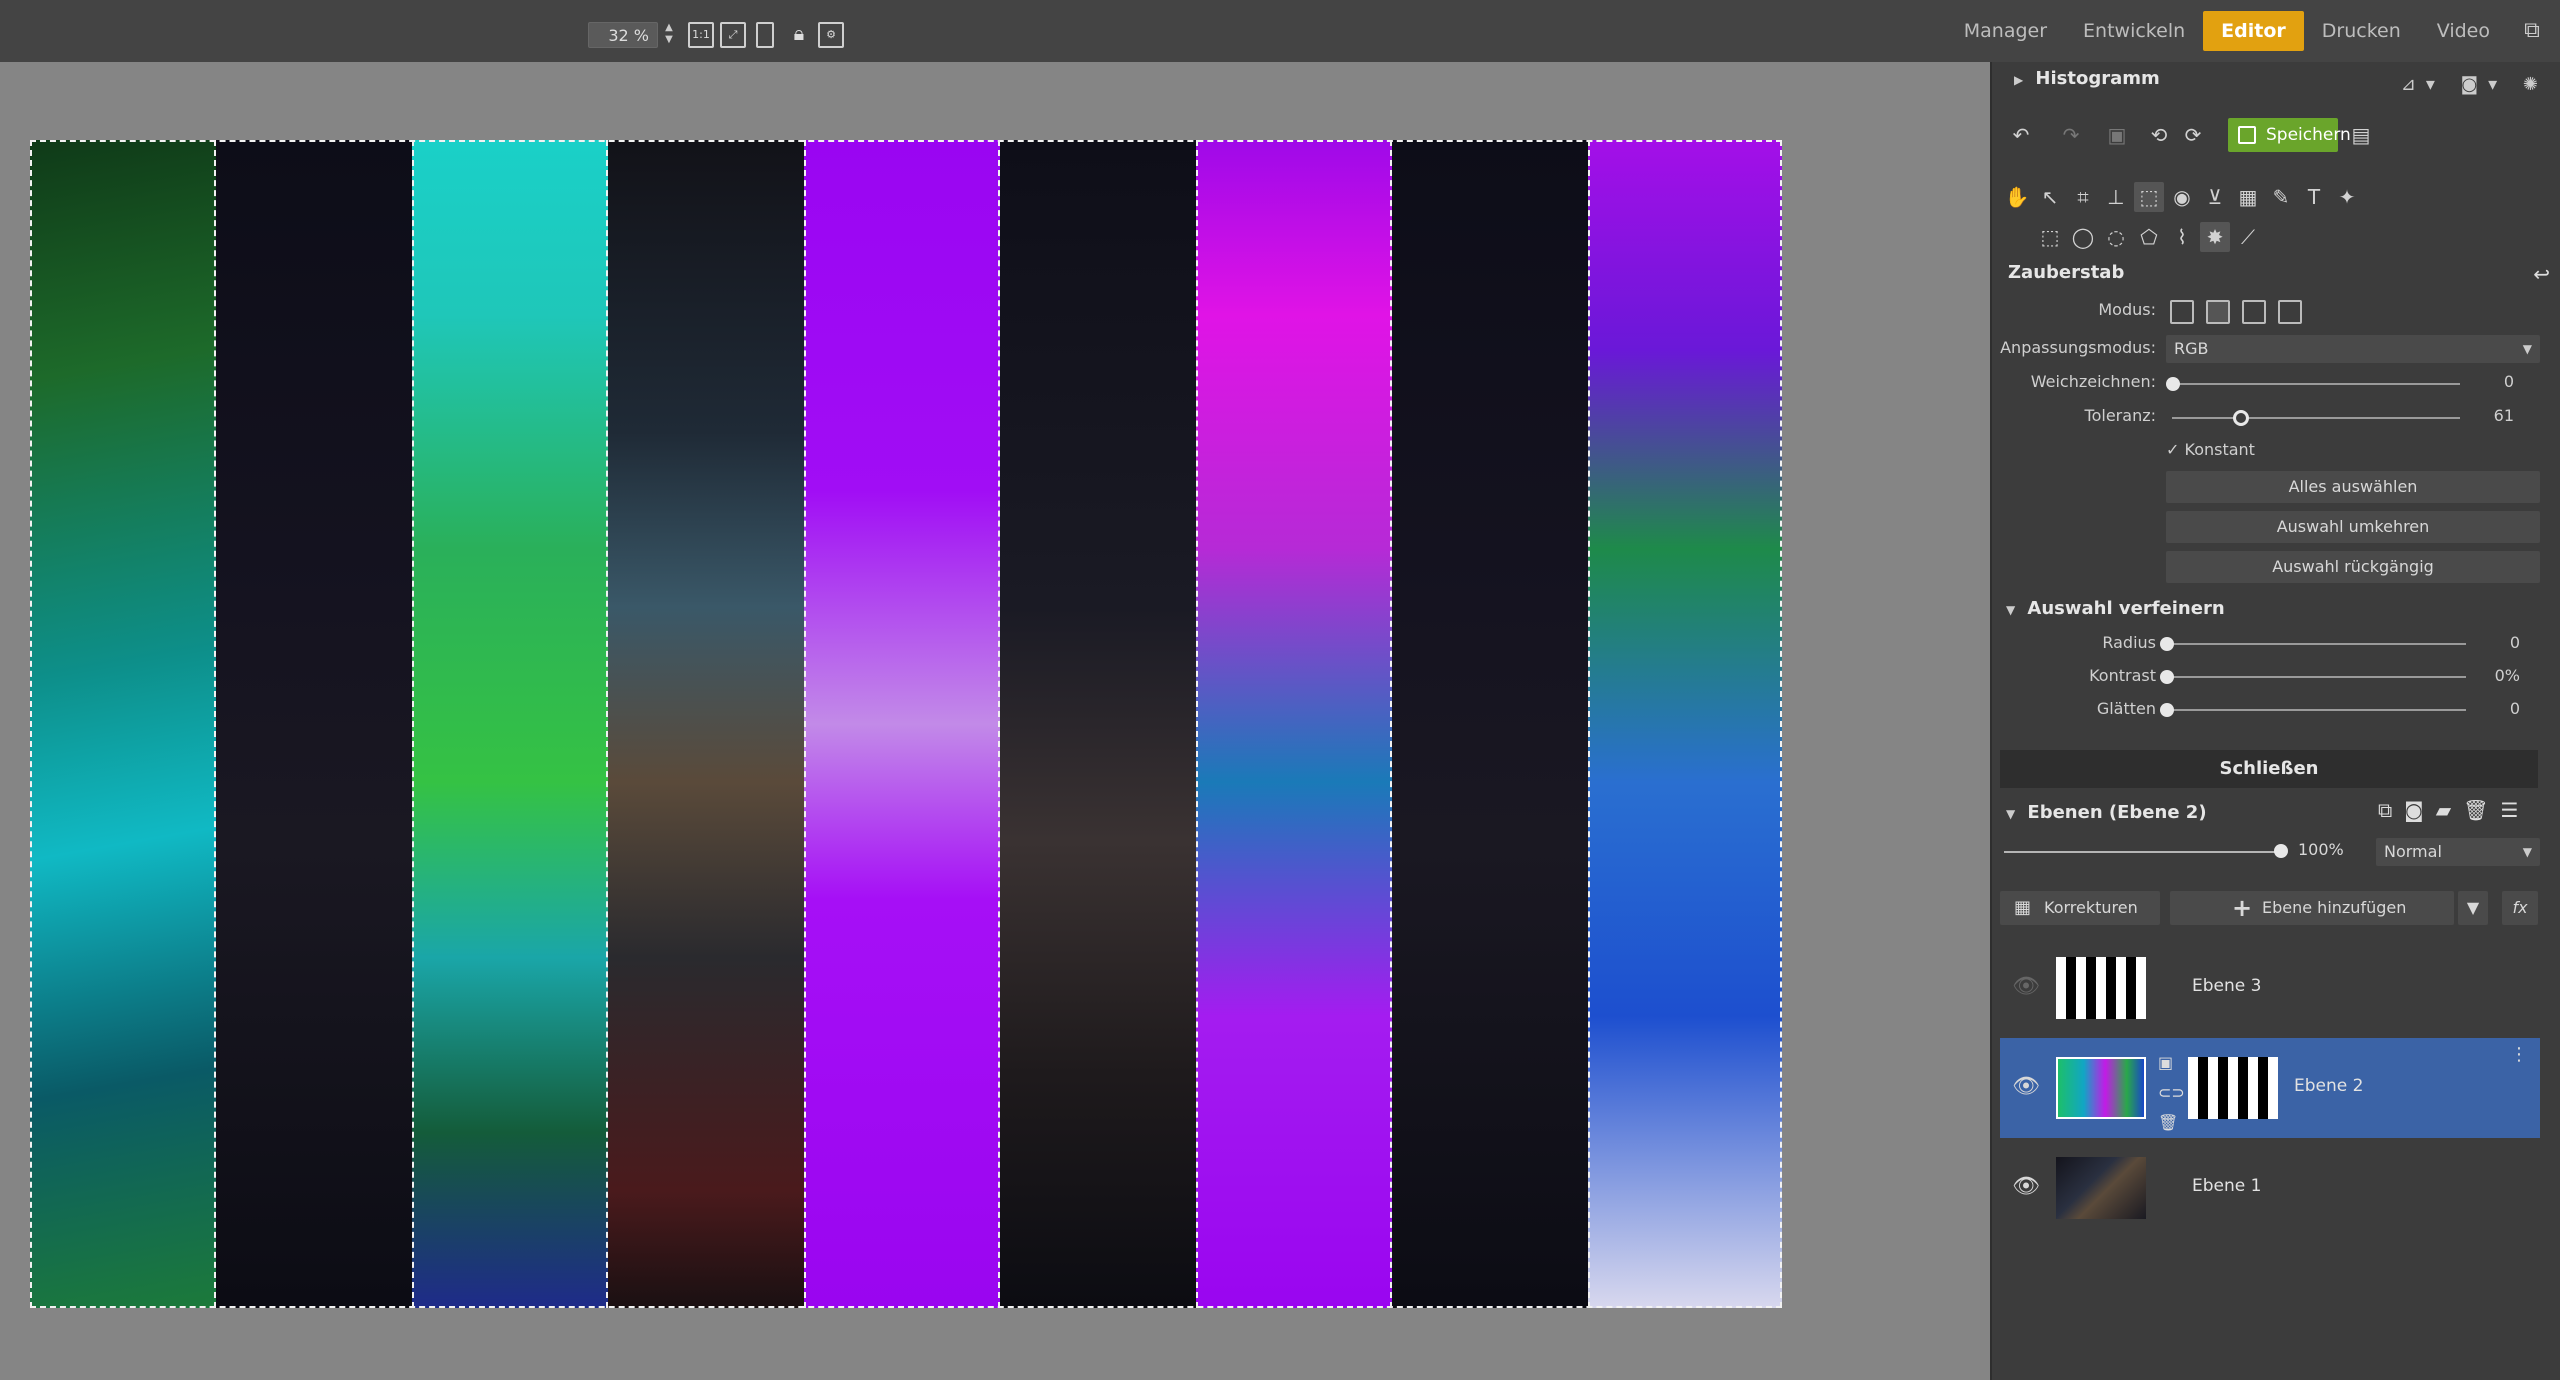  Describe the element at coordinates (2319, 644) in the screenshot. I see `radius-slider-track` at that location.